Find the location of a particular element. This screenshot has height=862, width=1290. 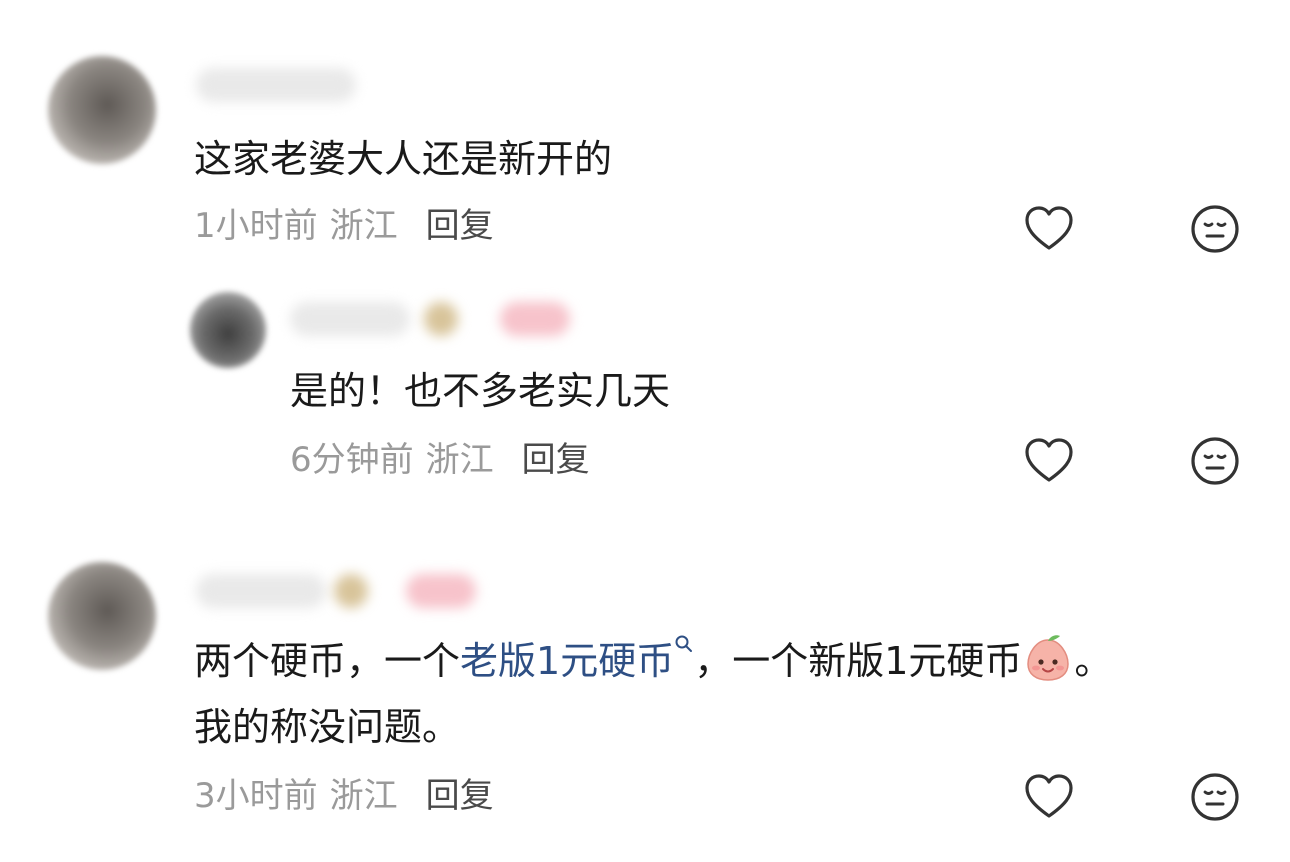

search-link: 老版1元硬币 is located at coordinates (577, 659).